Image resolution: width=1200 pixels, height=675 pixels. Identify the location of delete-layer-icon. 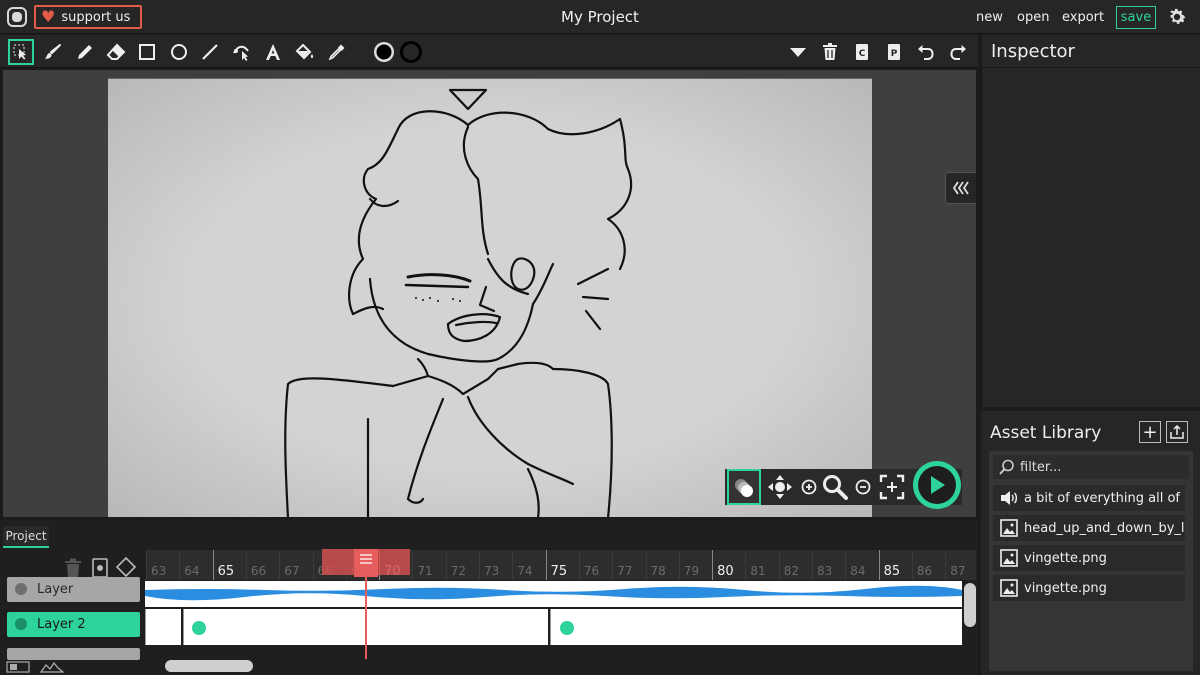
(73, 568).